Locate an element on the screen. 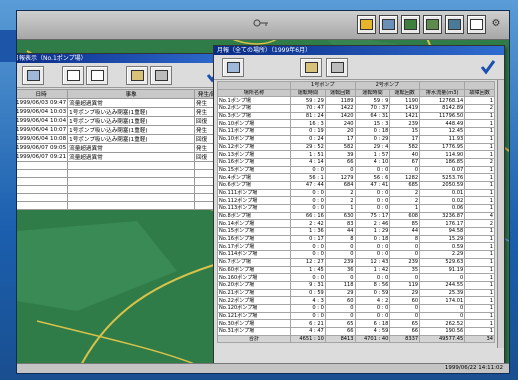  report-check-icon is located at coordinates (488, 67).